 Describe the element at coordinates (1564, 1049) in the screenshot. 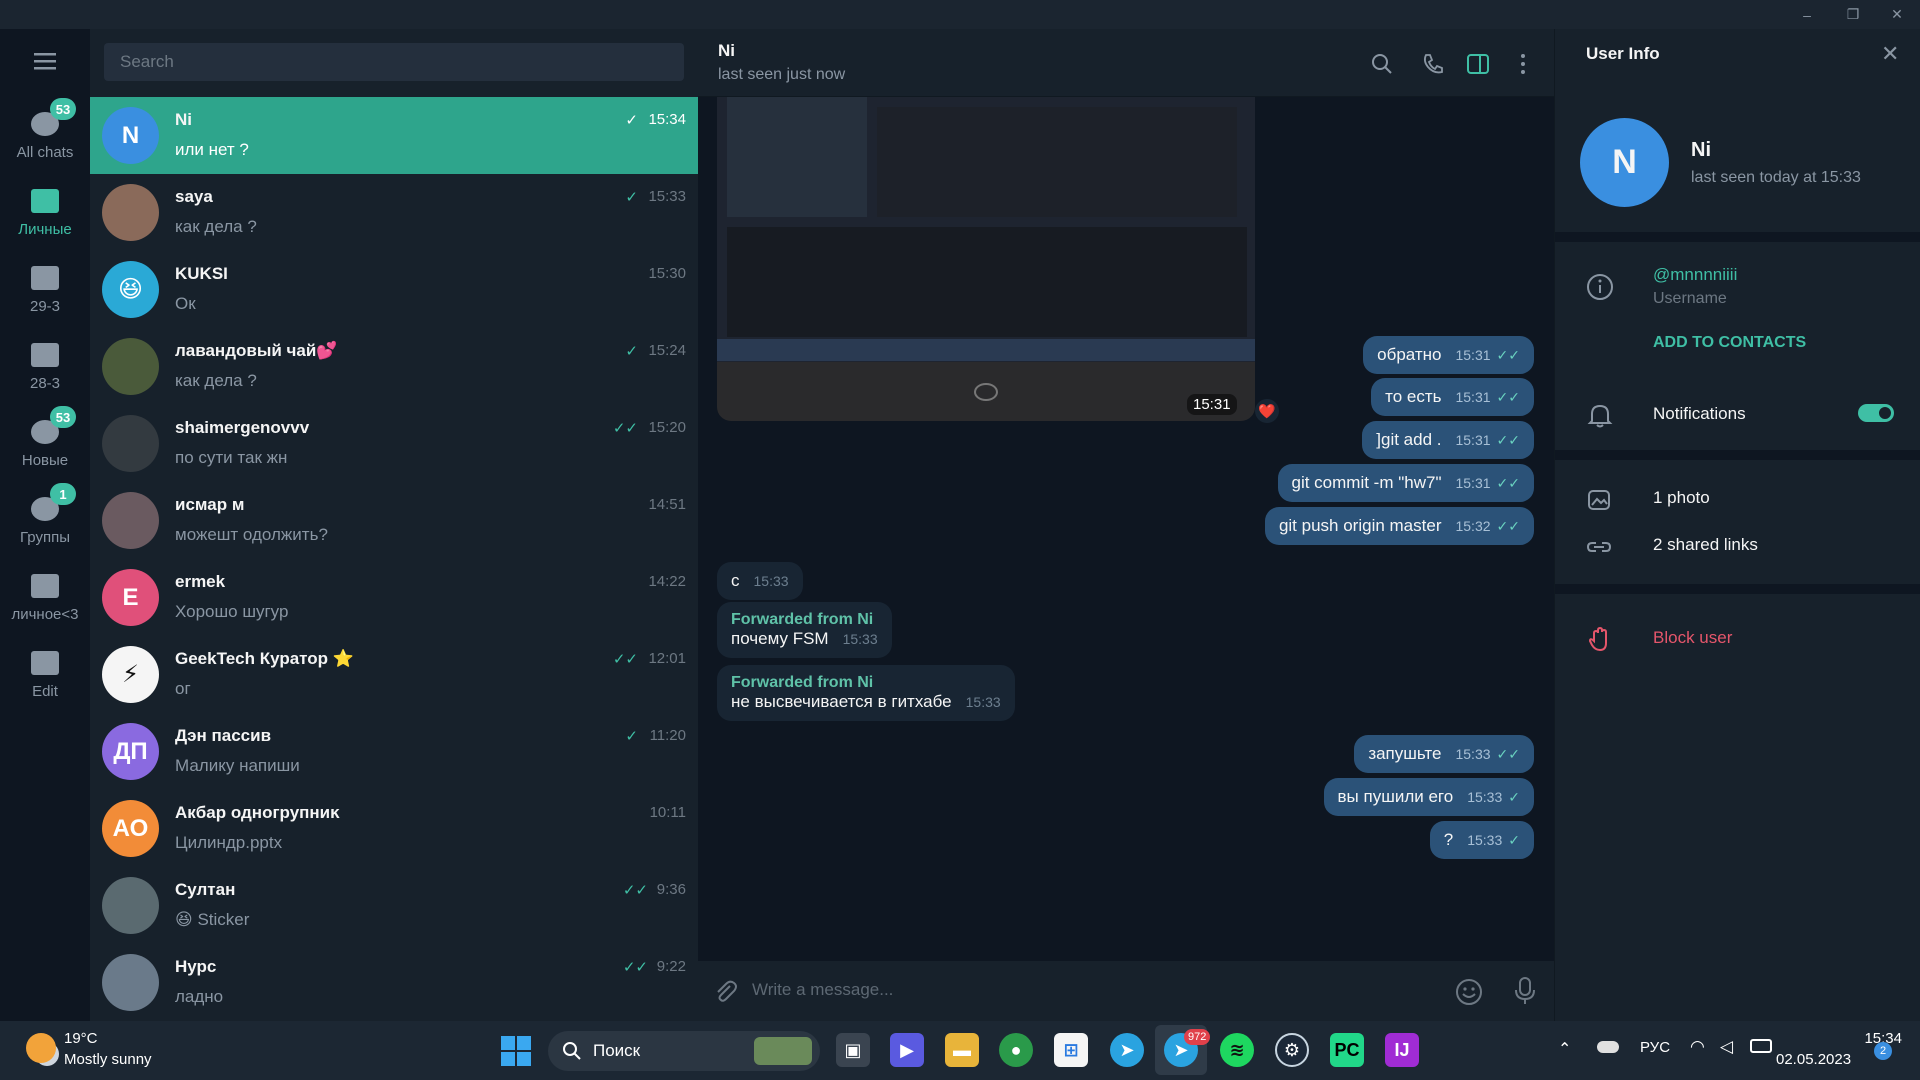

I see `tray-chevron-icon: ⌃` at that location.